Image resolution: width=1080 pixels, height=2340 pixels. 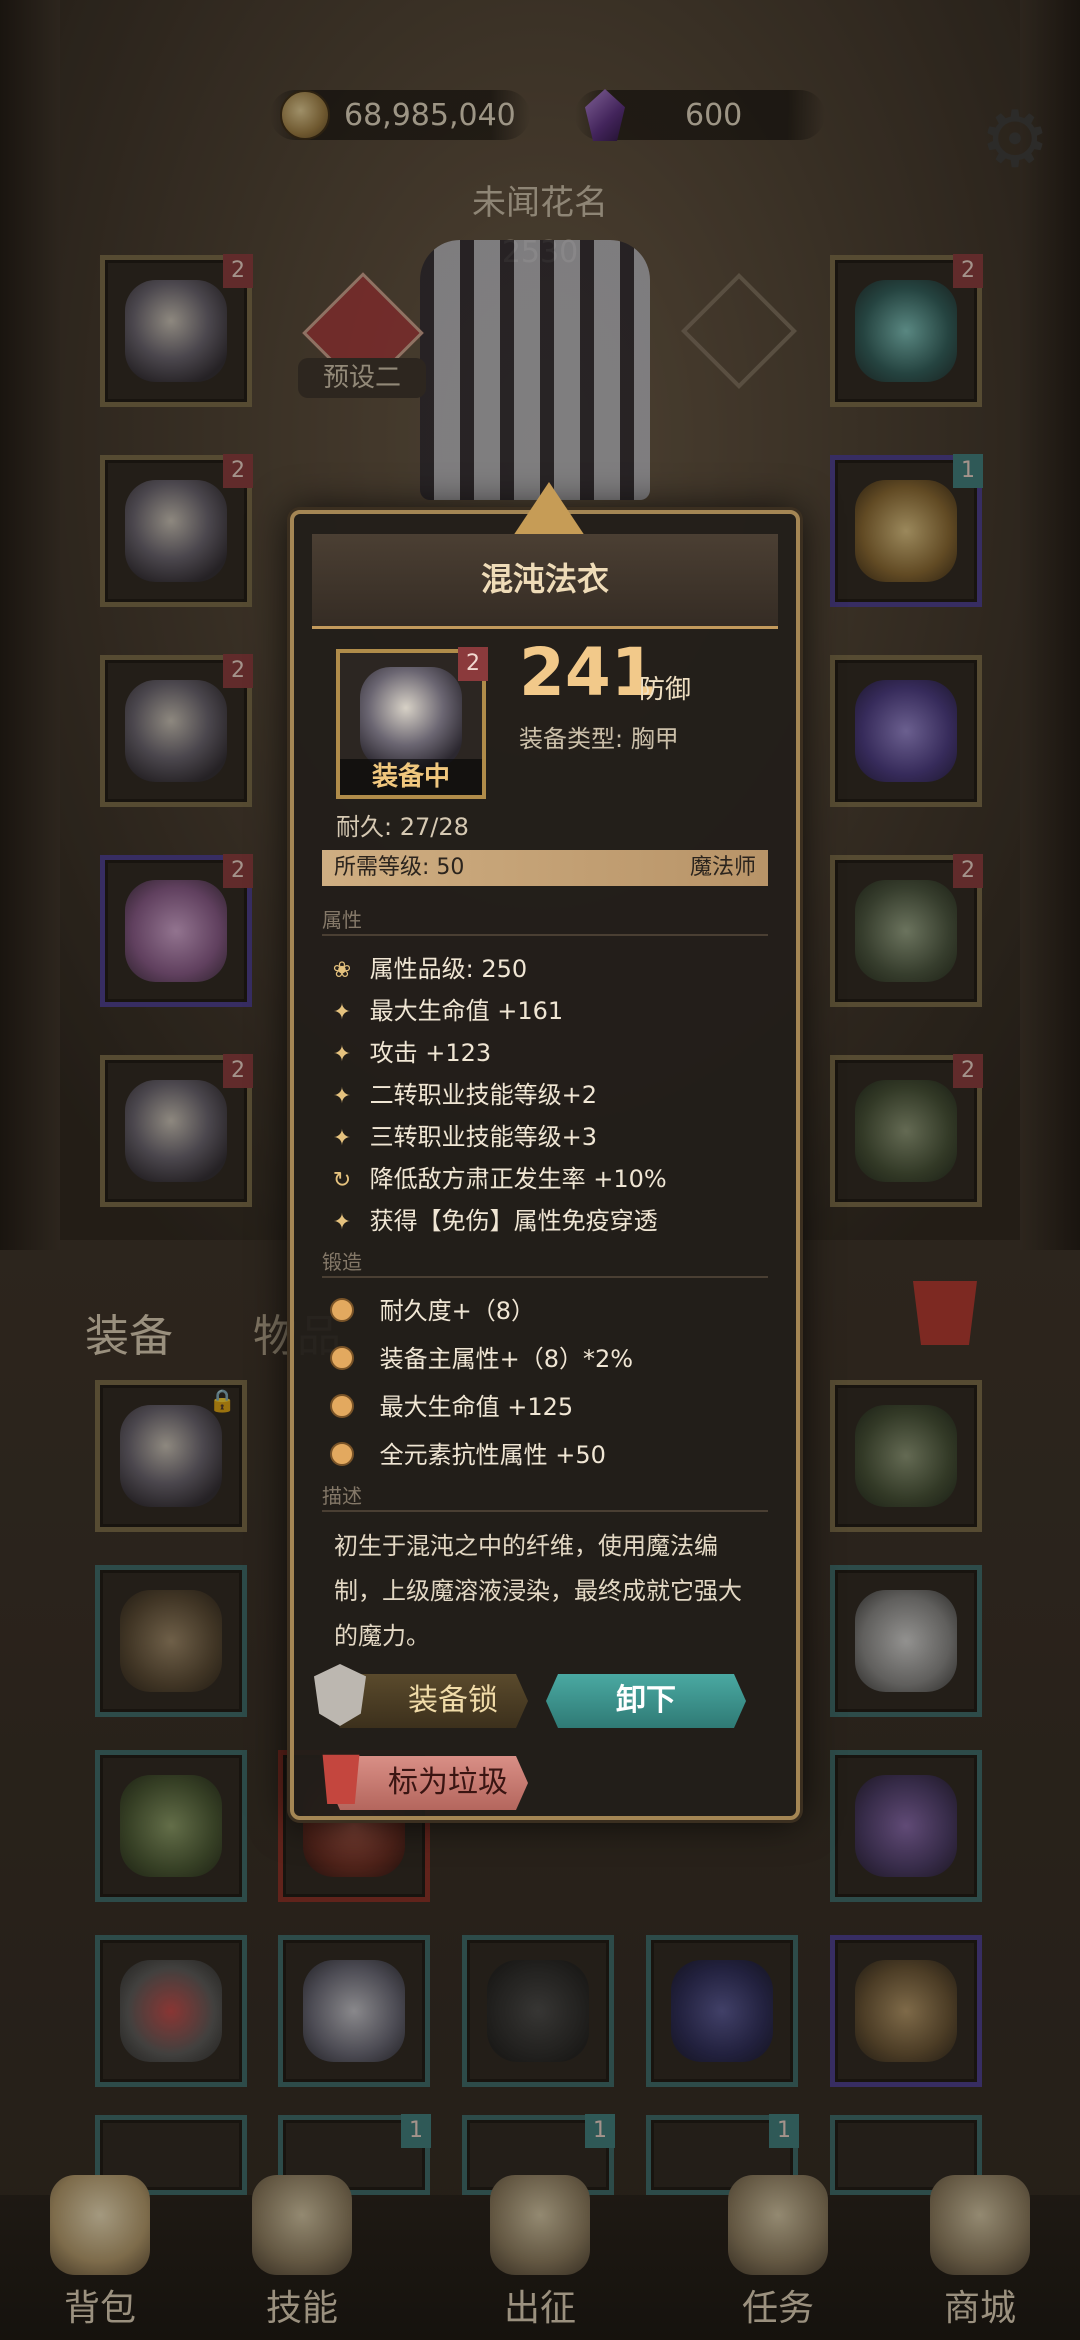 What do you see at coordinates (544, 579) in the screenshot?
I see `item-name: 混沌法衣` at bounding box center [544, 579].